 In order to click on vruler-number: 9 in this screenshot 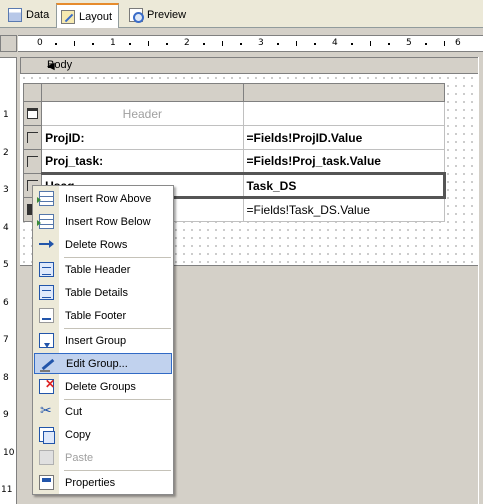, I will do `click(6, 415)`.